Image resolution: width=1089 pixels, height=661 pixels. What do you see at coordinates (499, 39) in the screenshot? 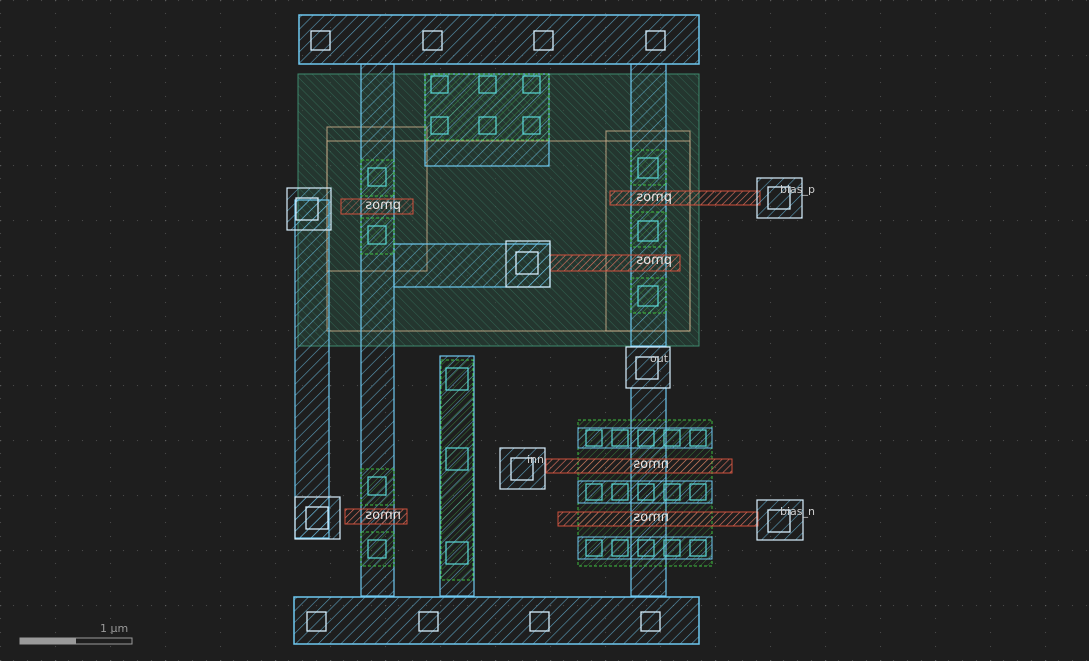
I see `vdd-rail` at bounding box center [499, 39].